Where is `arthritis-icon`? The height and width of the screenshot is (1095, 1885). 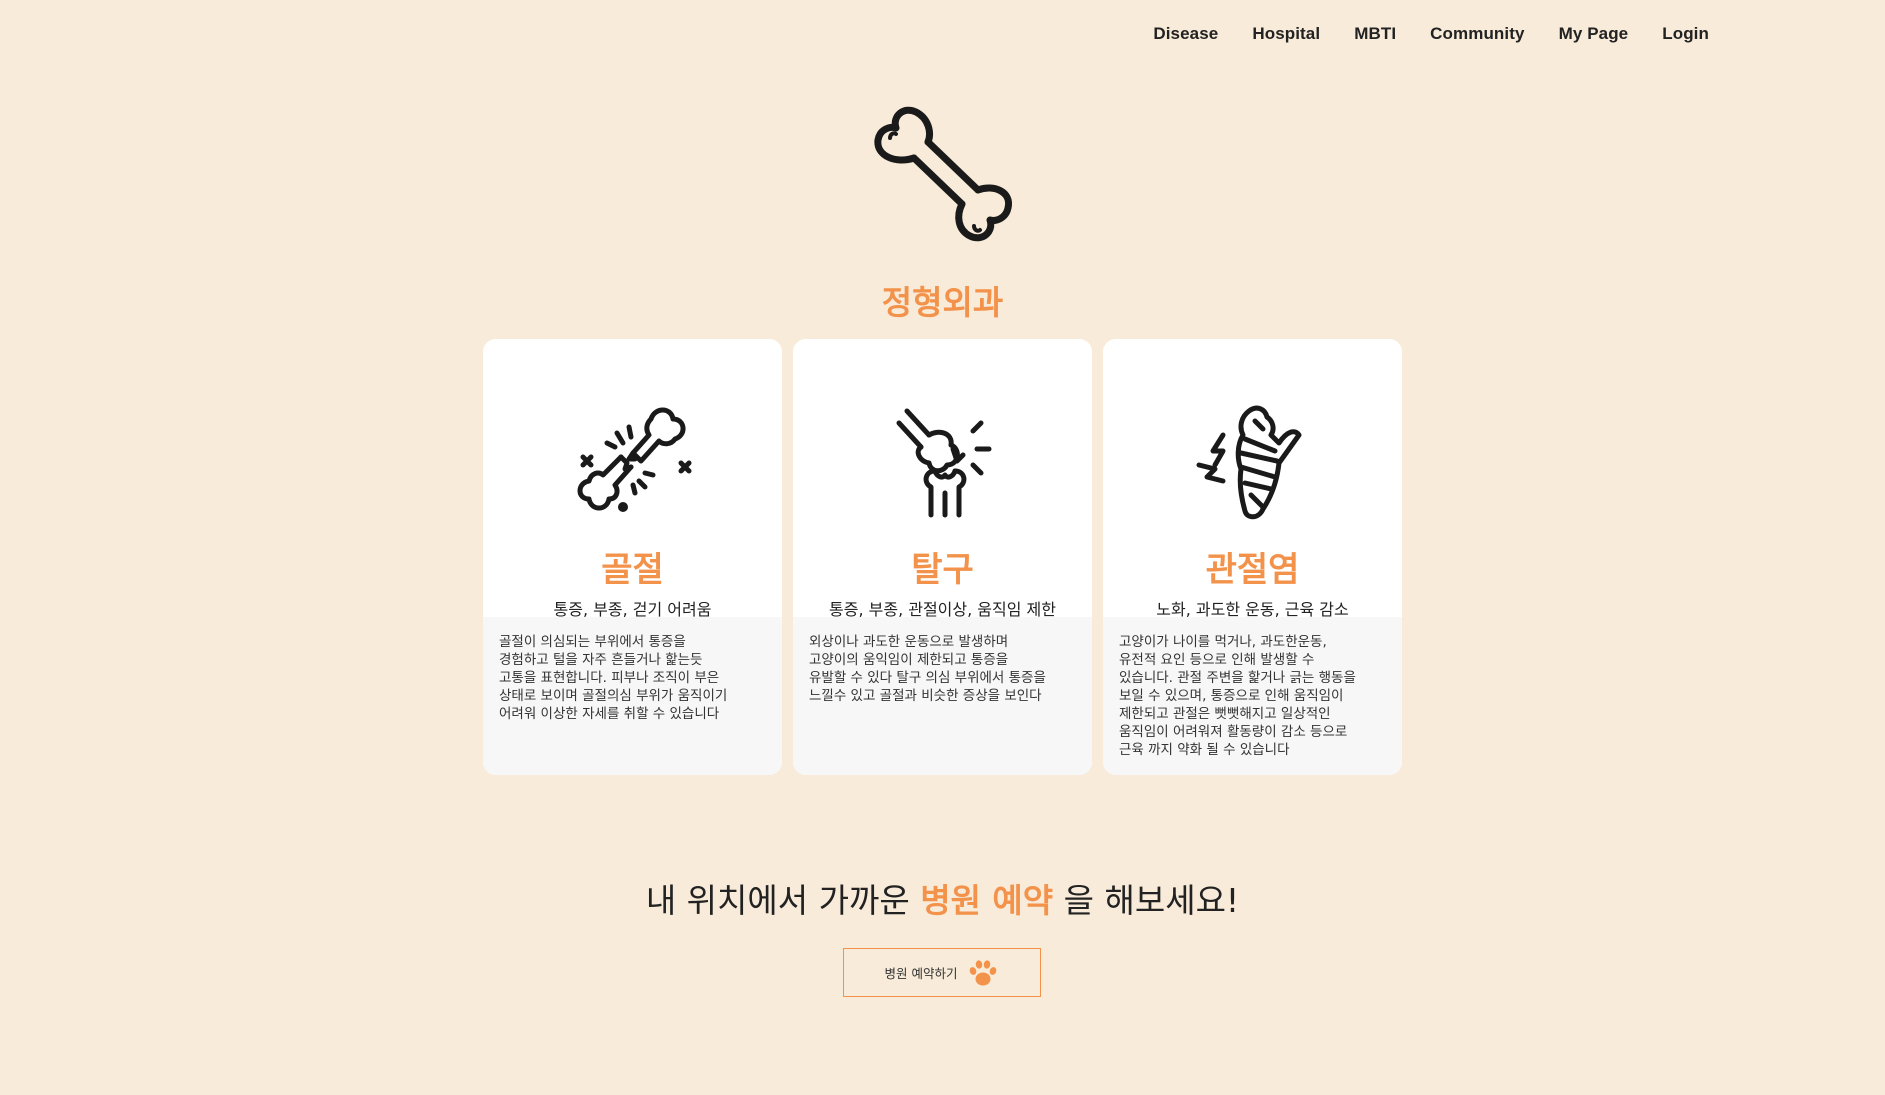 arthritis-icon is located at coordinates (1249, 462).